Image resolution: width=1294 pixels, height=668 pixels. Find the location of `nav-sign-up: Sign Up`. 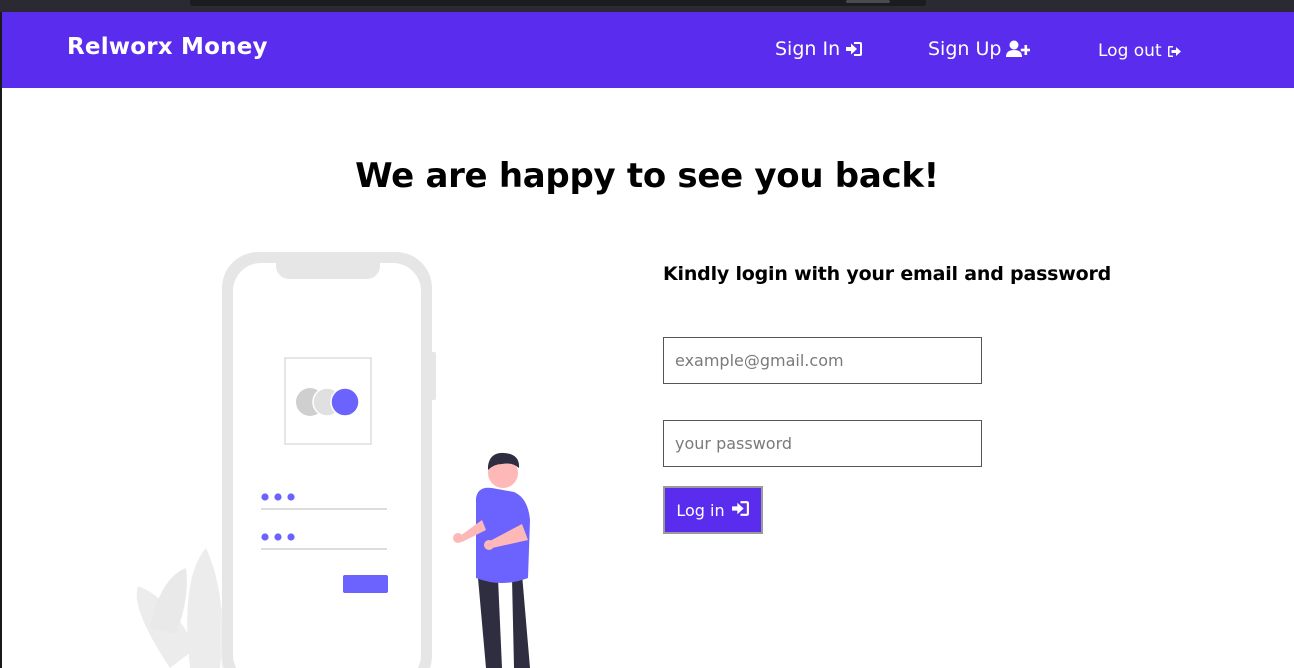

nav-sign-up: Sign Up is located at coordinates (979, 49).